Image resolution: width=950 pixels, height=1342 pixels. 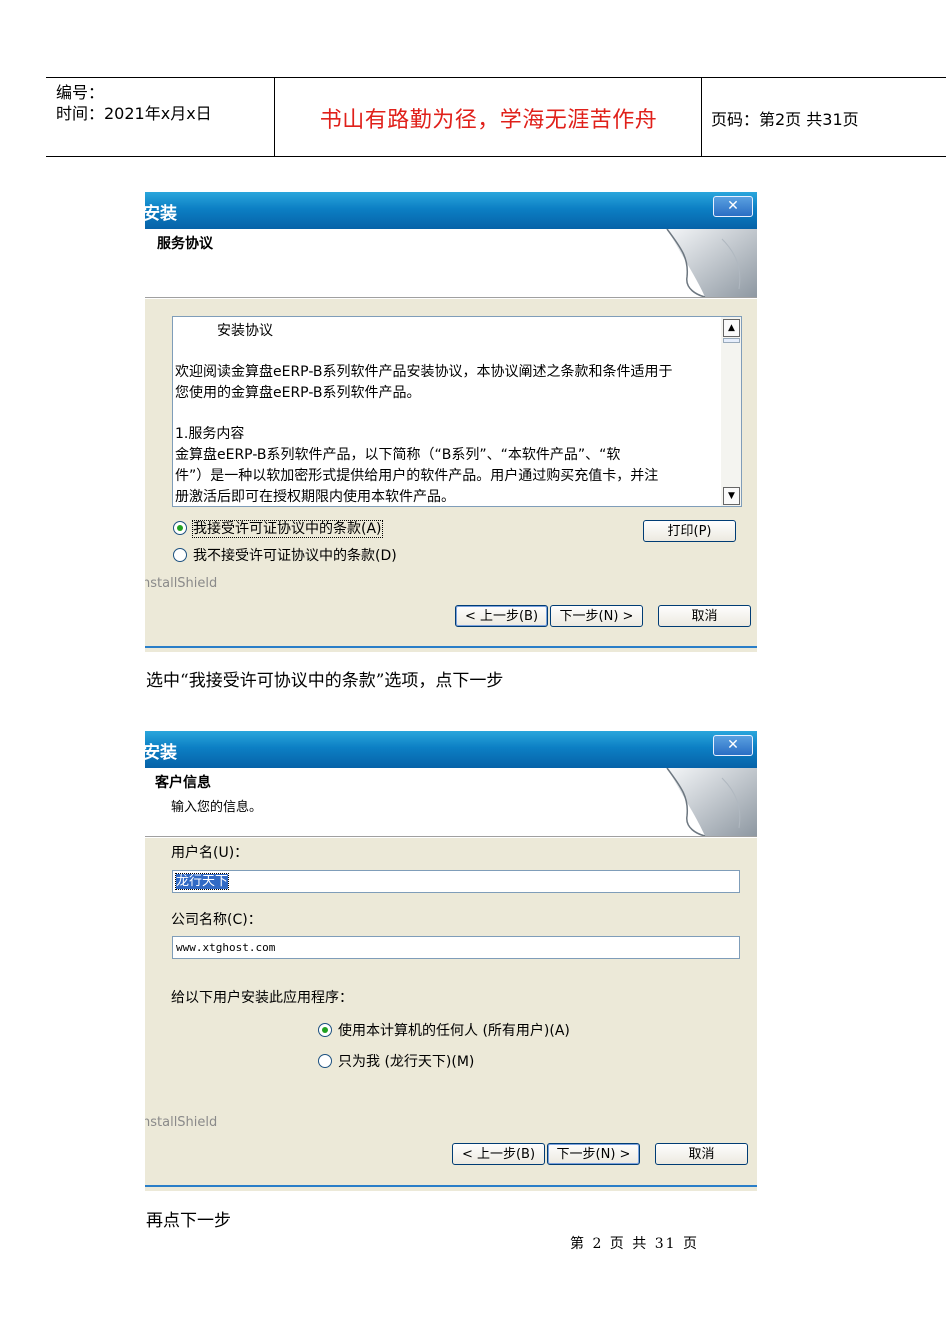 I want to click on document-time: 时间：2021年x月x日, so click(x=134, y=113).